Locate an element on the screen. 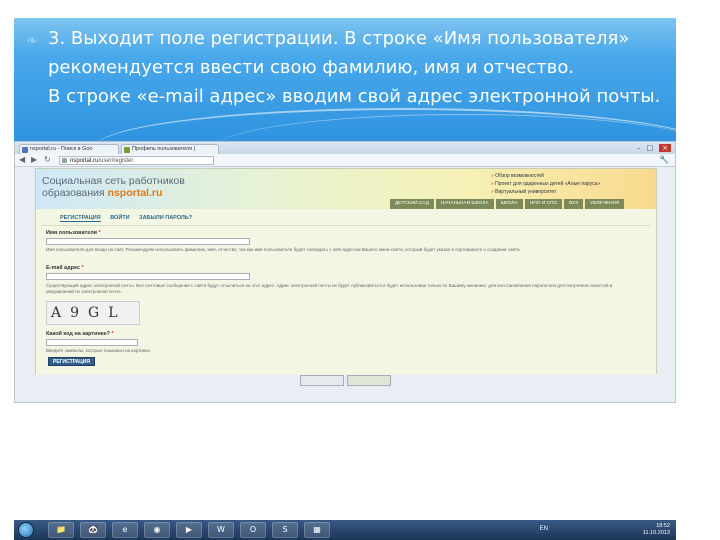  app-icon: 🐼 is located at coordinates (93, 530).